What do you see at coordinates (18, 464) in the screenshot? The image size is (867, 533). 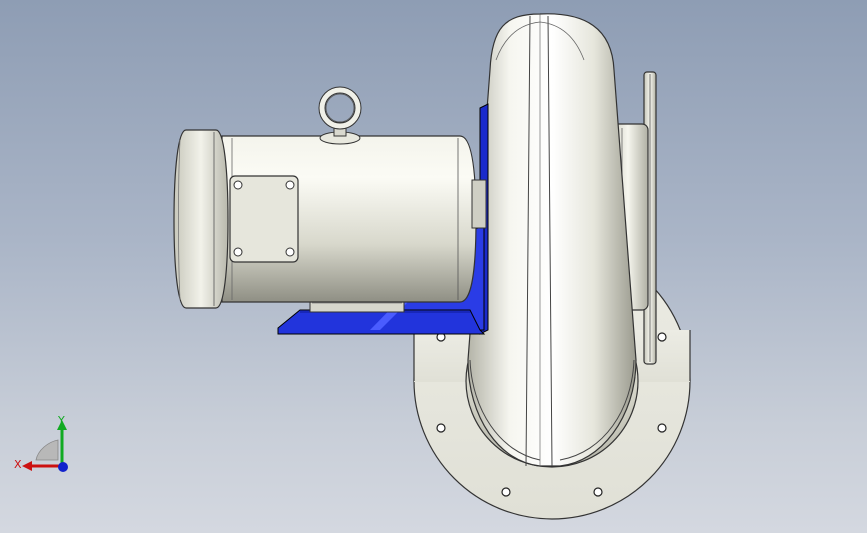 I see `x-axis-label: X` at bounding box center [18, 464].